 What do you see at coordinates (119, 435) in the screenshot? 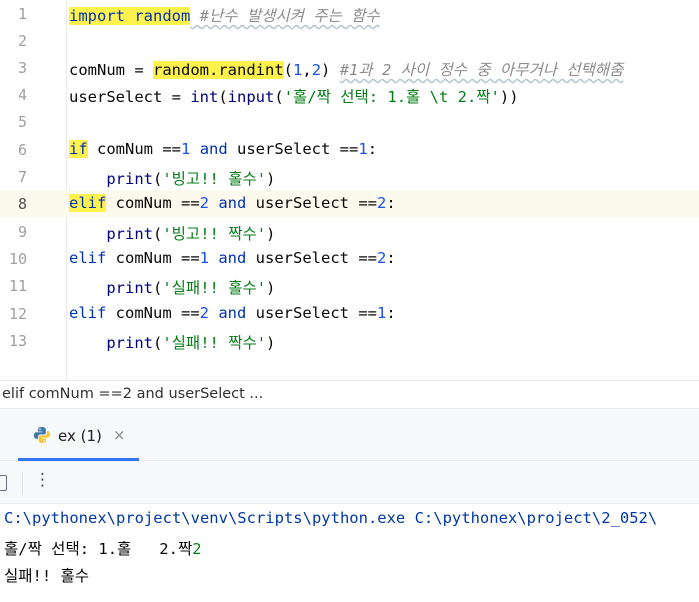
I see `close-icon: ×` at bounding box center [119, 435].